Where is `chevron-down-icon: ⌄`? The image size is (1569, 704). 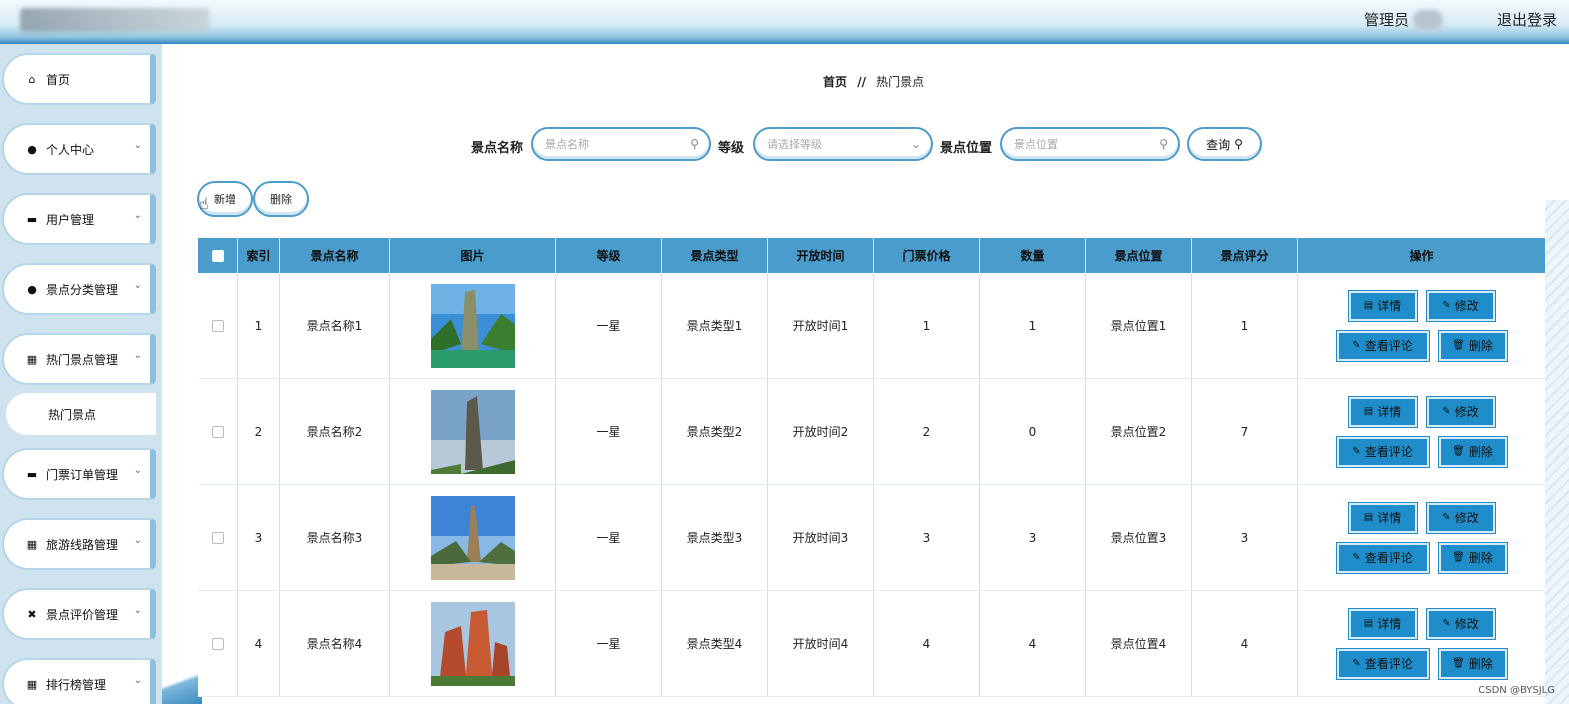
chevron-down-icon: ⌄ is located at coordinates (137, 215).